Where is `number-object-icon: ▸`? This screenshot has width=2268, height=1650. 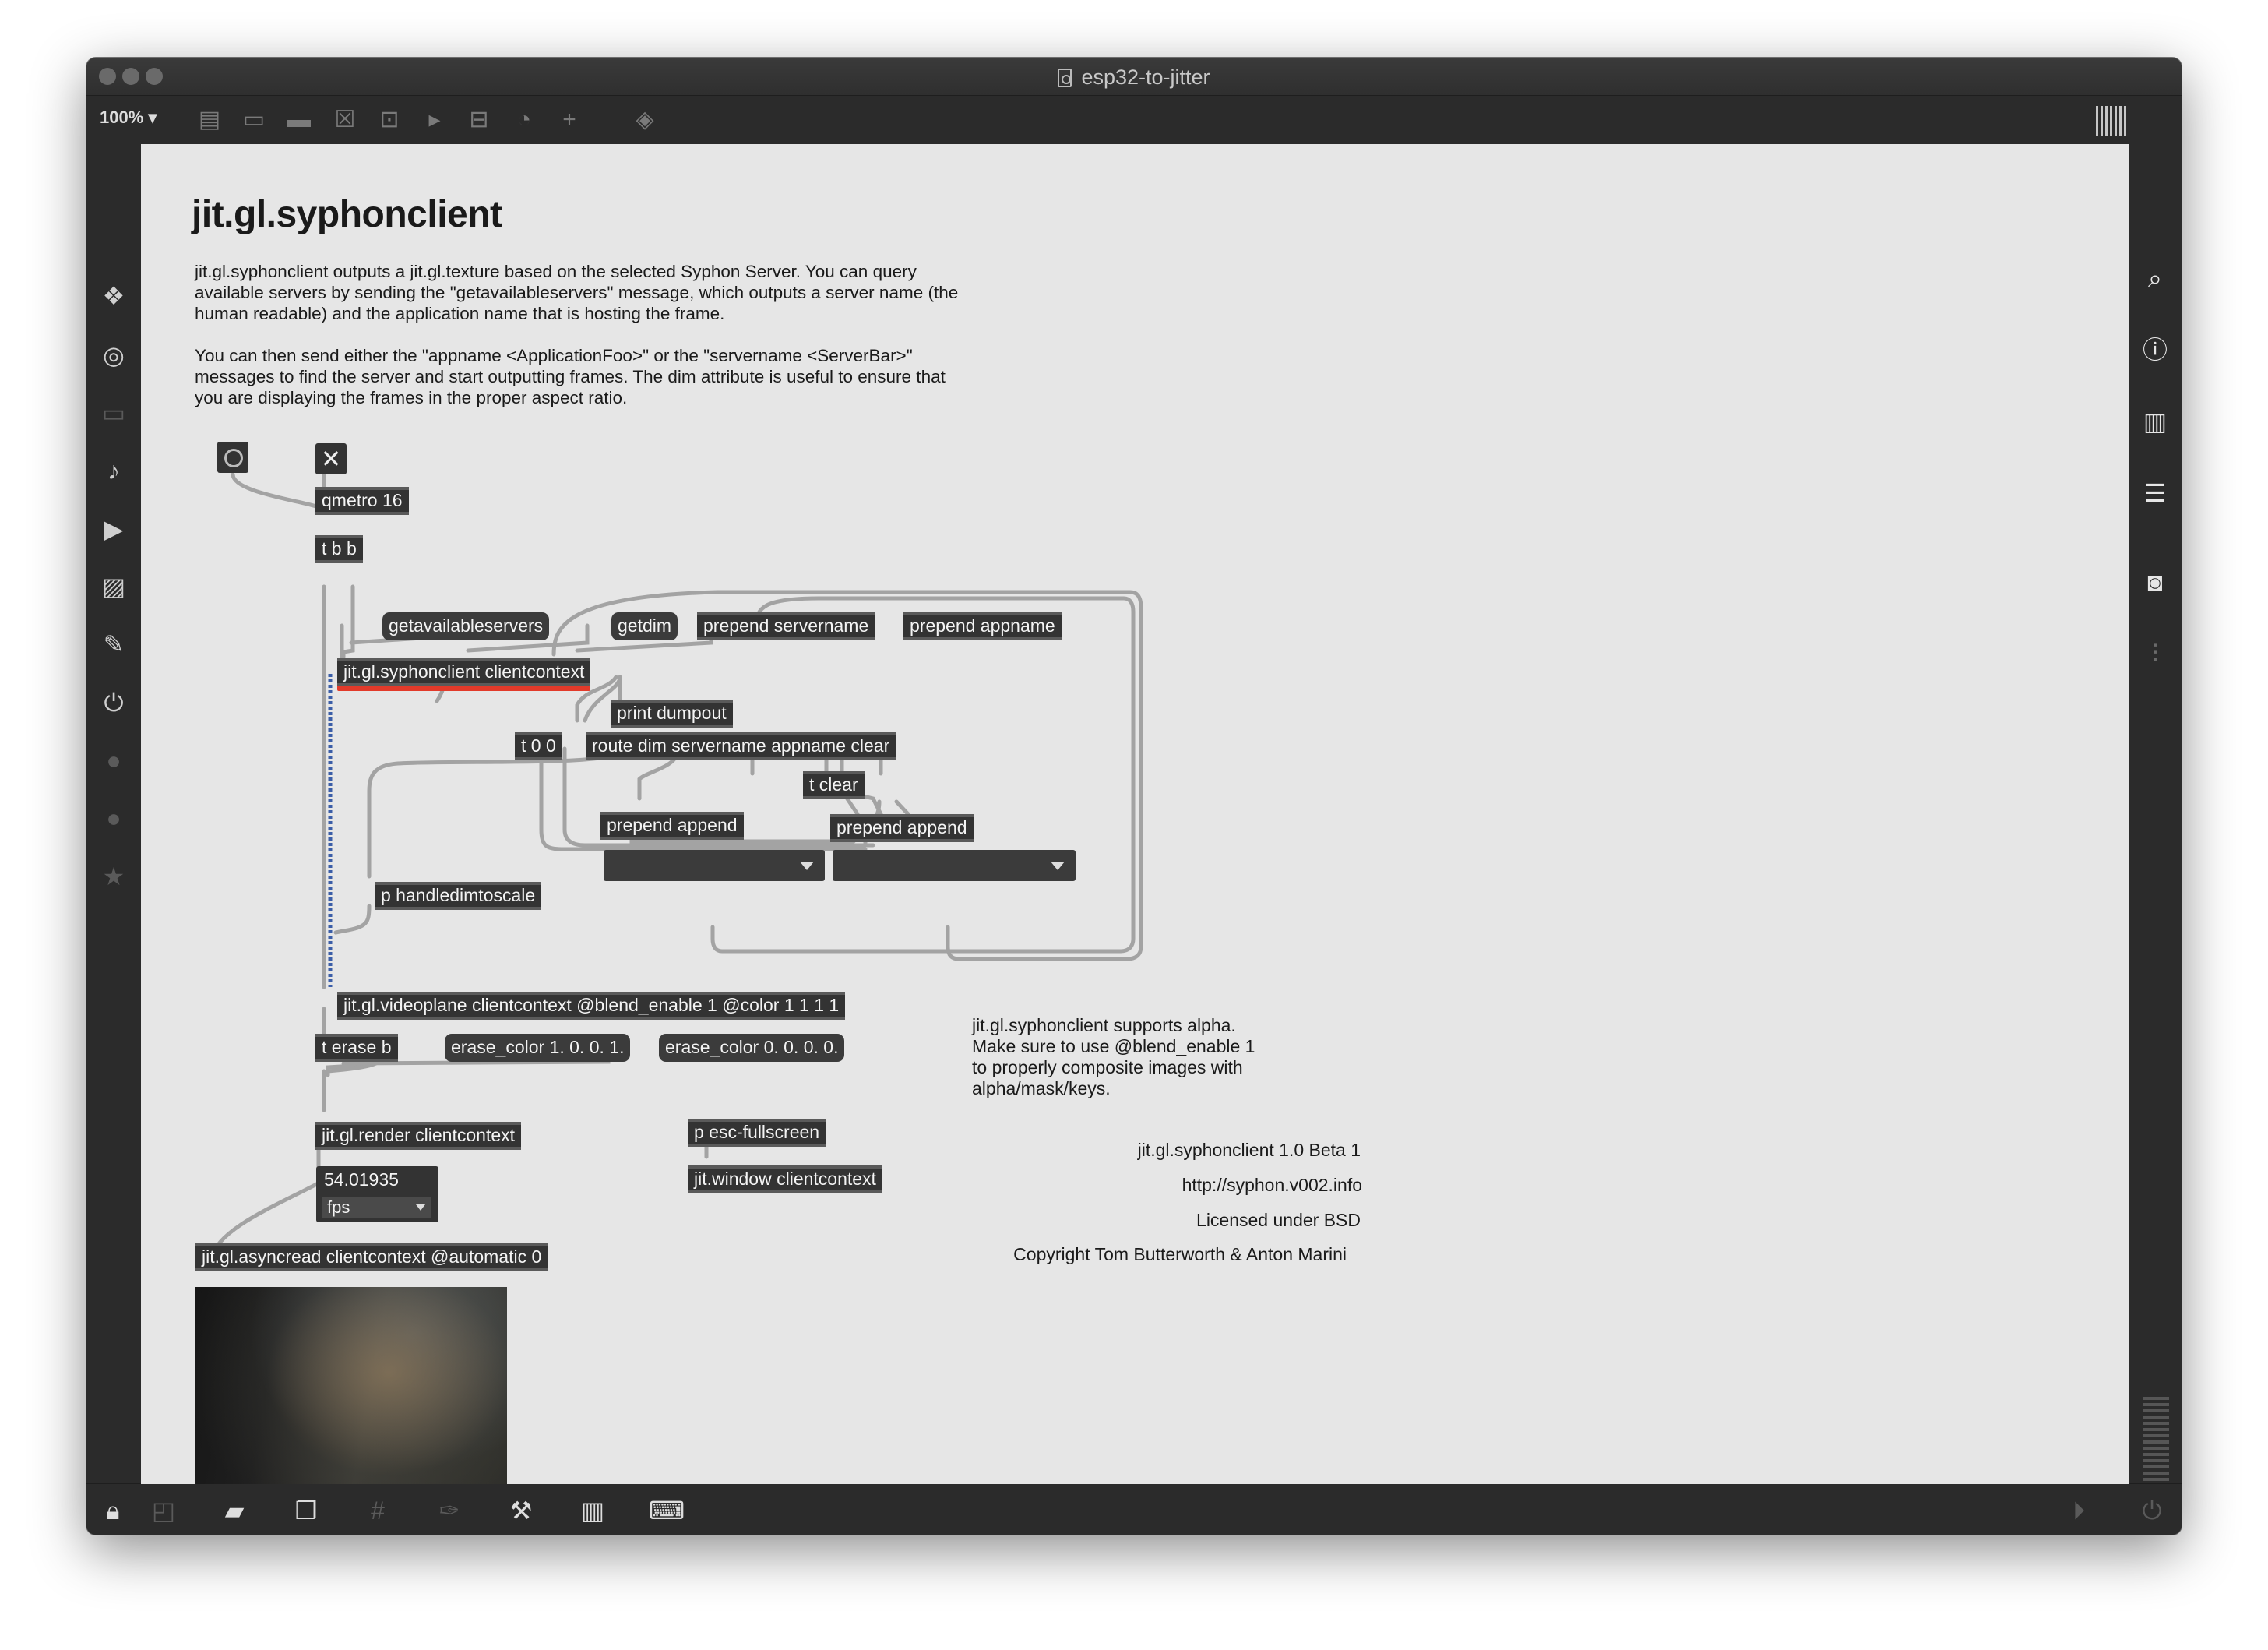 number-object-icon: ▸ is located at coordinates (434, 120).